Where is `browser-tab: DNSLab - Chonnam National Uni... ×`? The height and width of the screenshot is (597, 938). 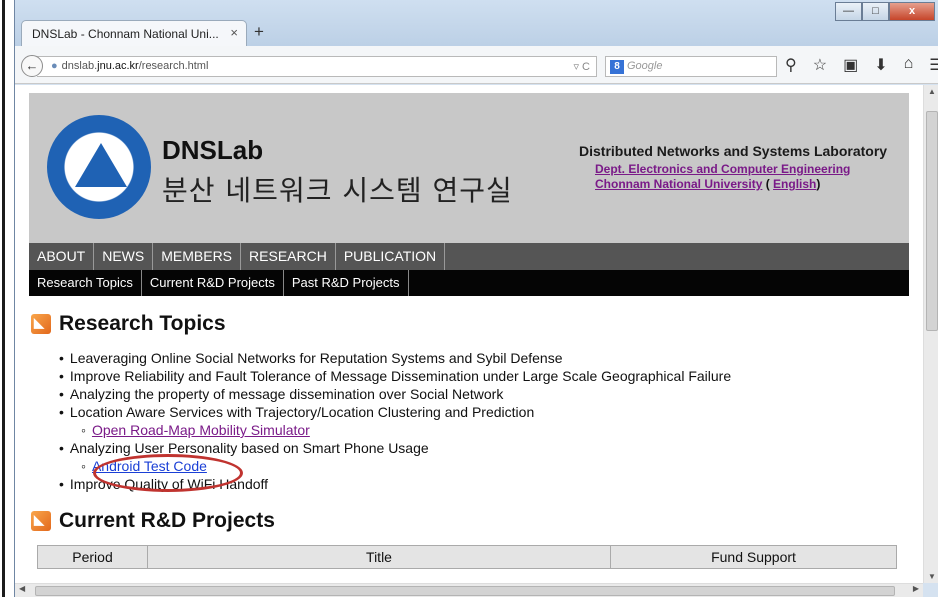
browser-tab: DNSLab - Chonnam National Uni... × is located at coordinates (134, 33).